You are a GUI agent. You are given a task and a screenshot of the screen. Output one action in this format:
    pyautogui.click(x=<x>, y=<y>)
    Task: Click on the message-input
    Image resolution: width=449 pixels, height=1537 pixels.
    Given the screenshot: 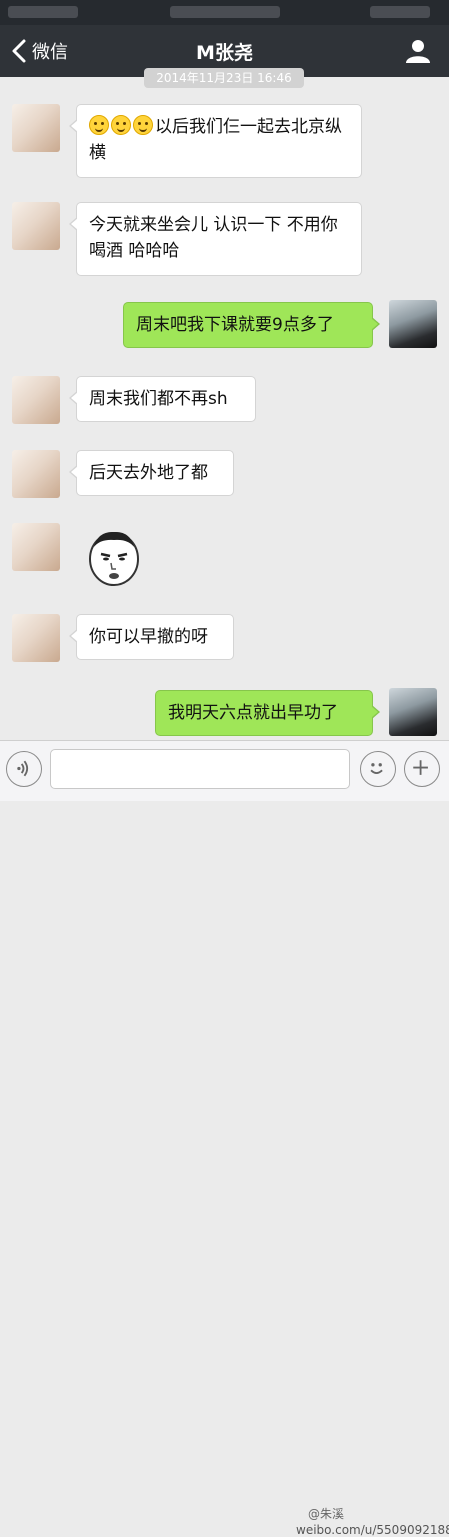 What is the action you would take?
    pyautogui.click(x=200, y=769)
    